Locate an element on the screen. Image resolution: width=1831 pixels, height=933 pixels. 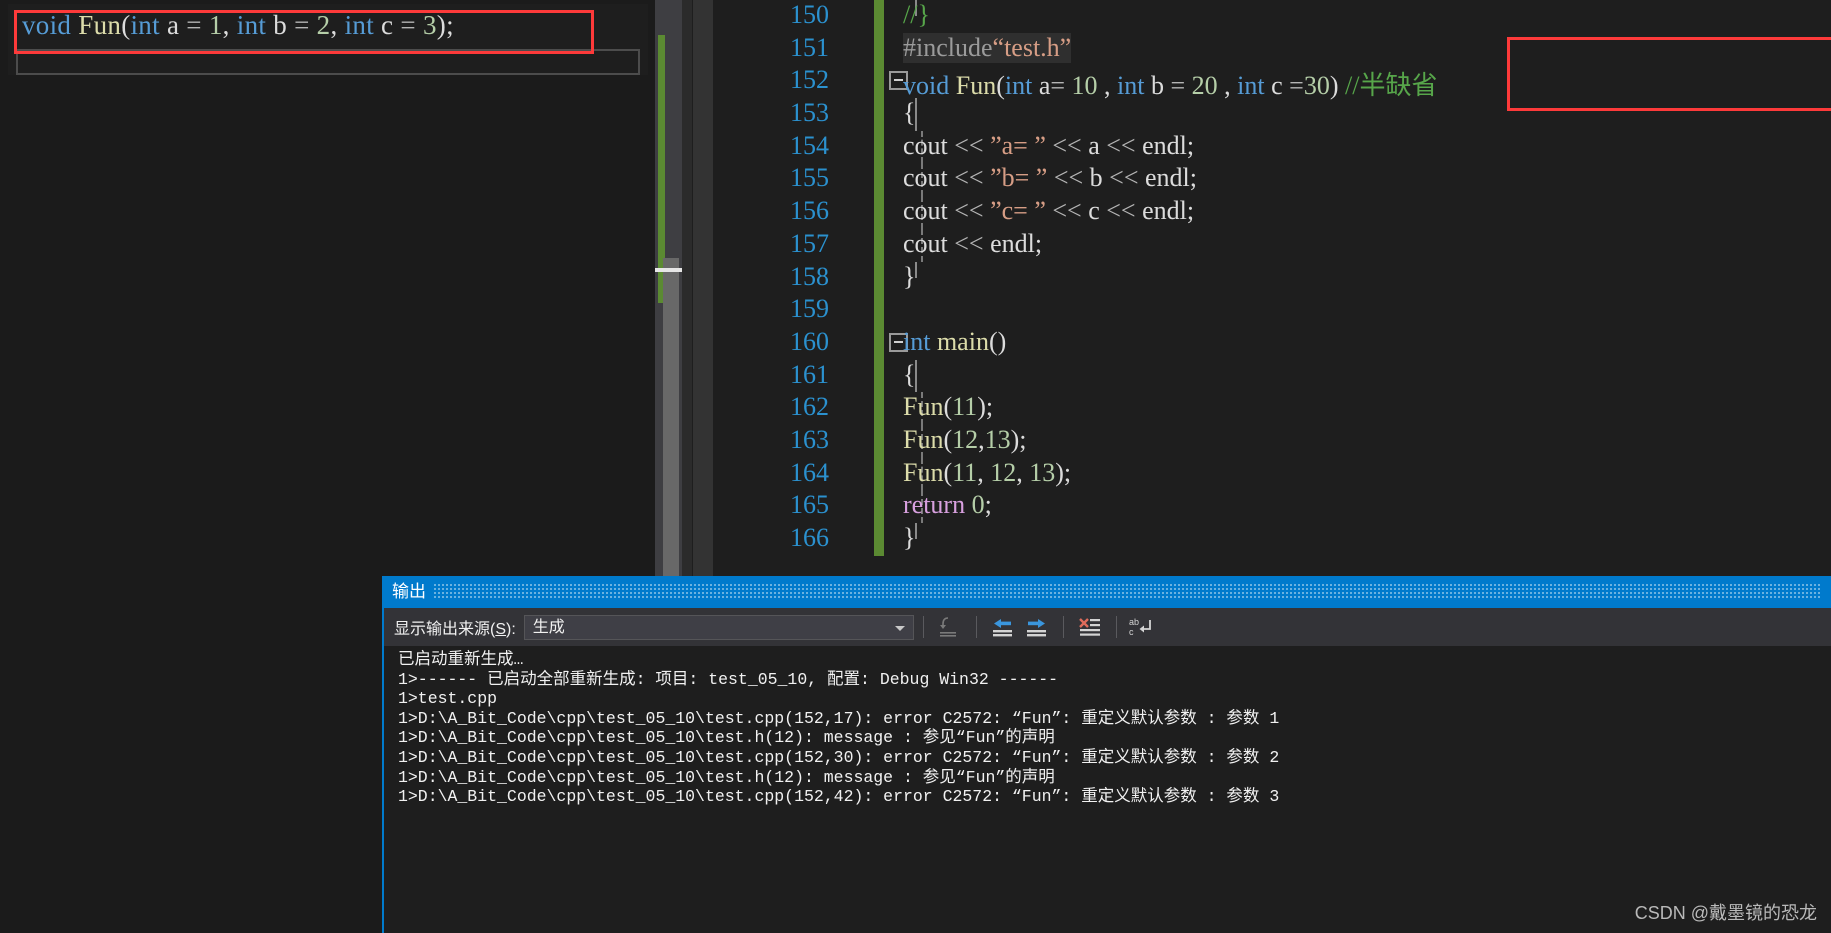
caret-position-marker is located at coordinates (668, 270).